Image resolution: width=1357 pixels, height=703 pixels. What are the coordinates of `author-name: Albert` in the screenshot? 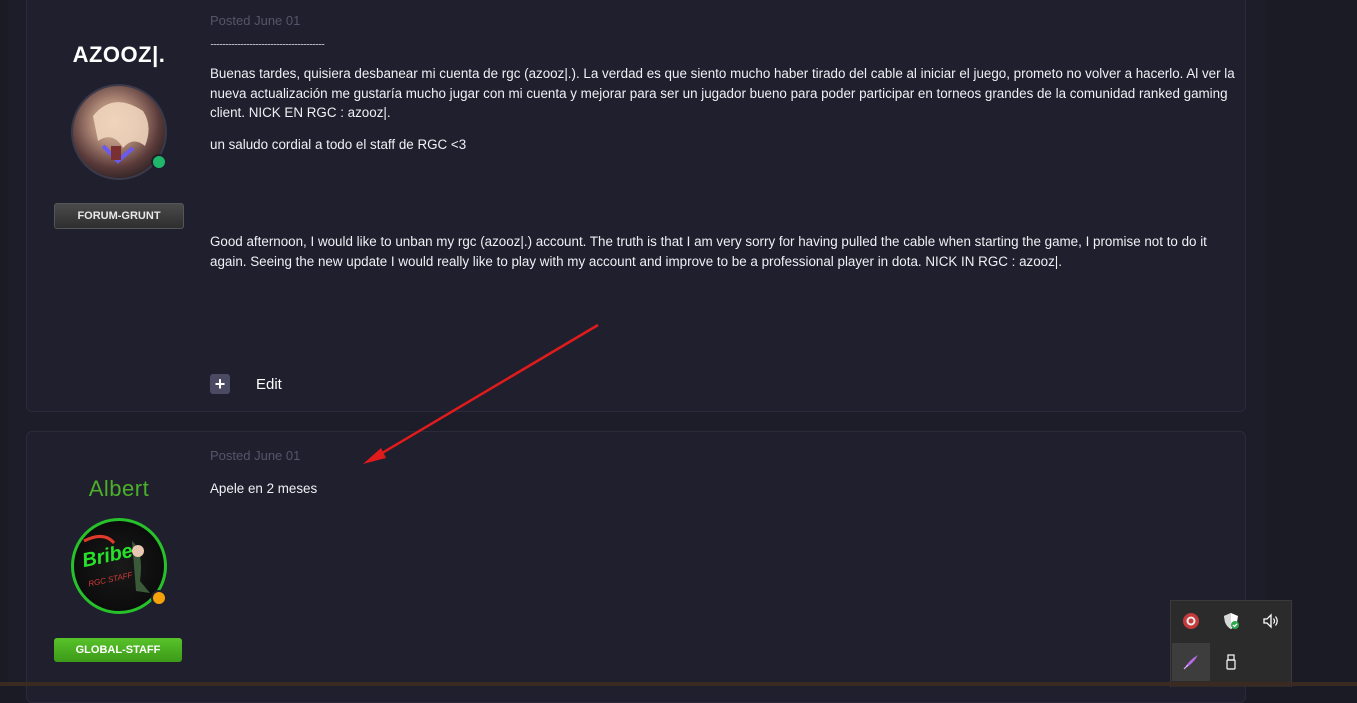 It's located at (119, 489).